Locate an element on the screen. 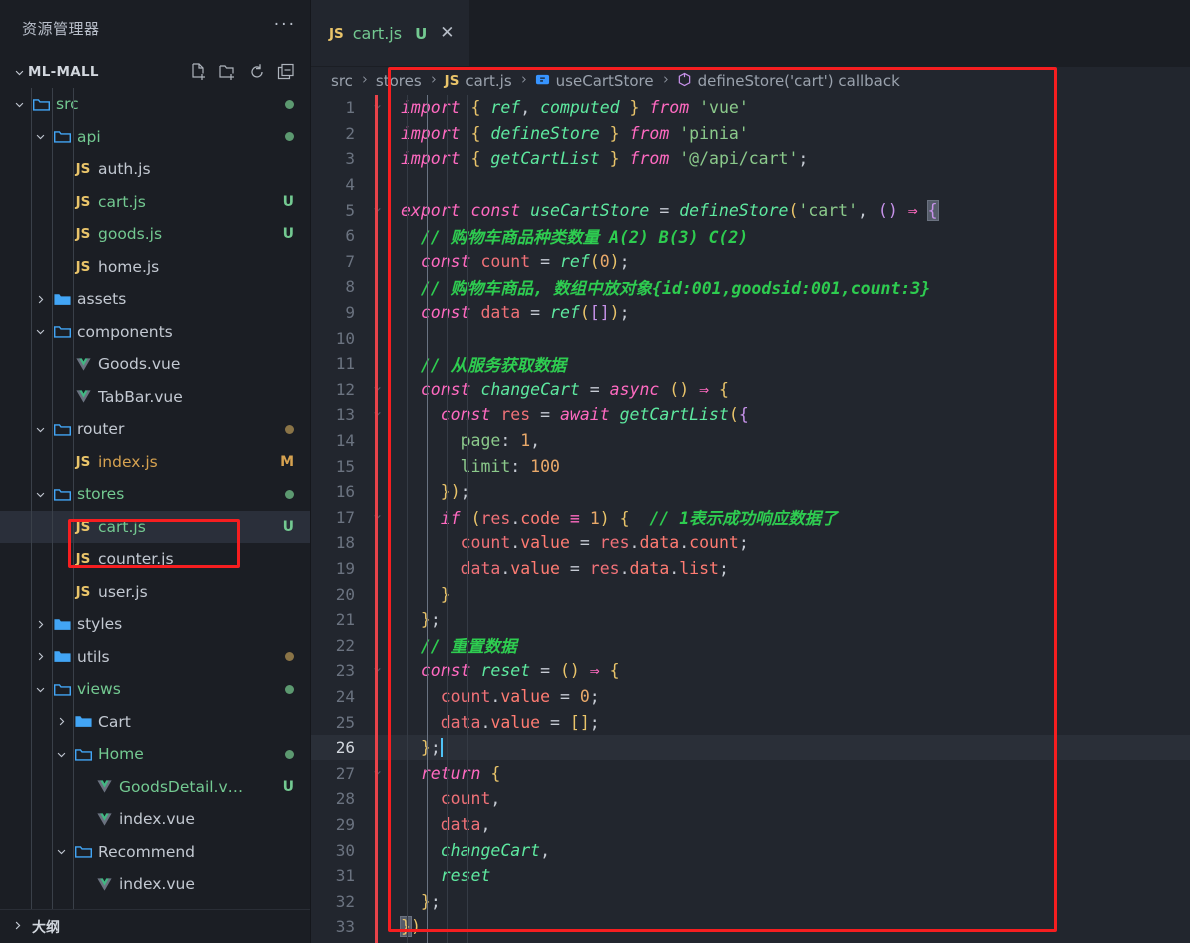  code-line: 2 import { defineStore } from 'pinia' is located at coordinates (750, 134).